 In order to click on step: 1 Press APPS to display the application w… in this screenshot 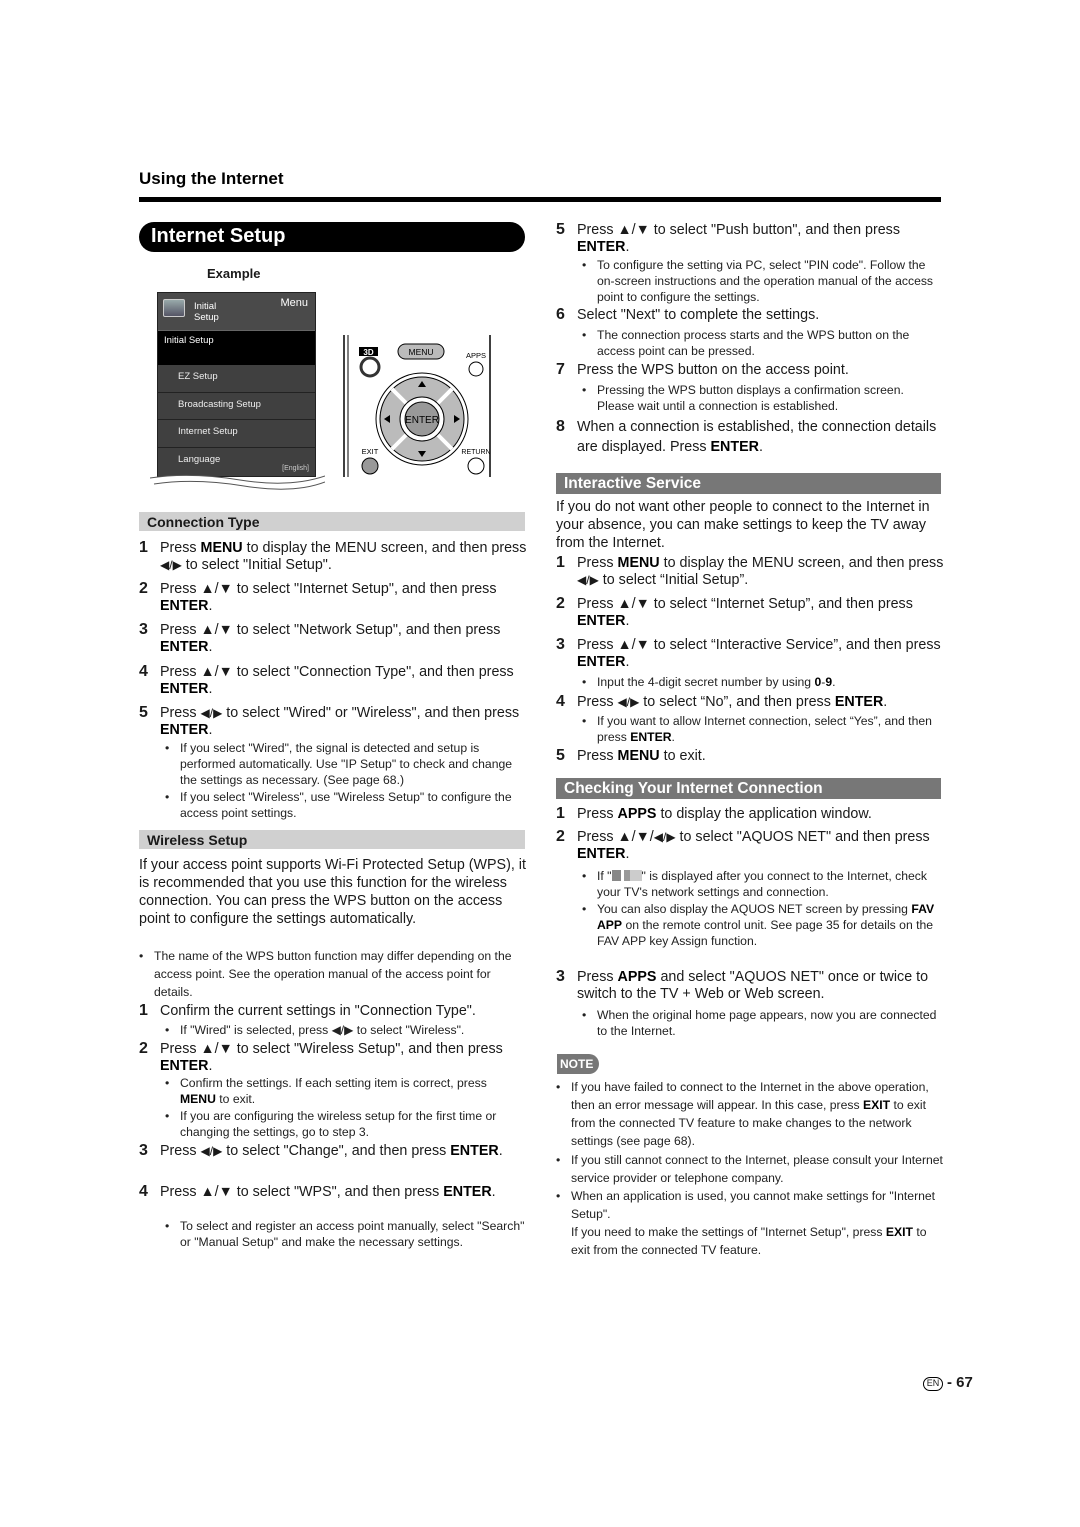, I will do `click(751, 814)`.